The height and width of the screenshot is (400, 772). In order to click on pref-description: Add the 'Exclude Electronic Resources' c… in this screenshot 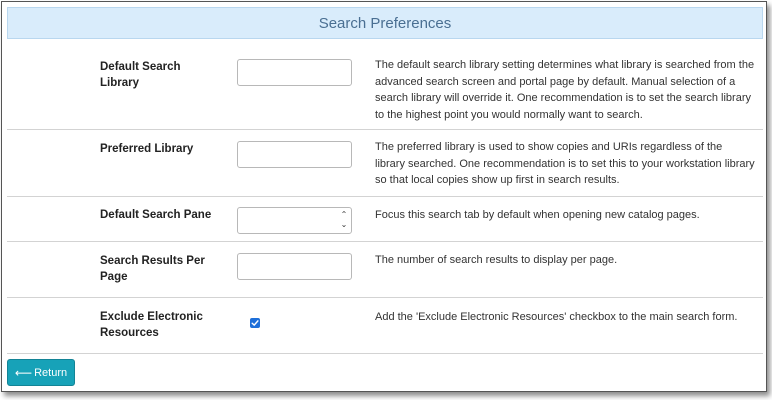, I will do `click(556, 317)`.